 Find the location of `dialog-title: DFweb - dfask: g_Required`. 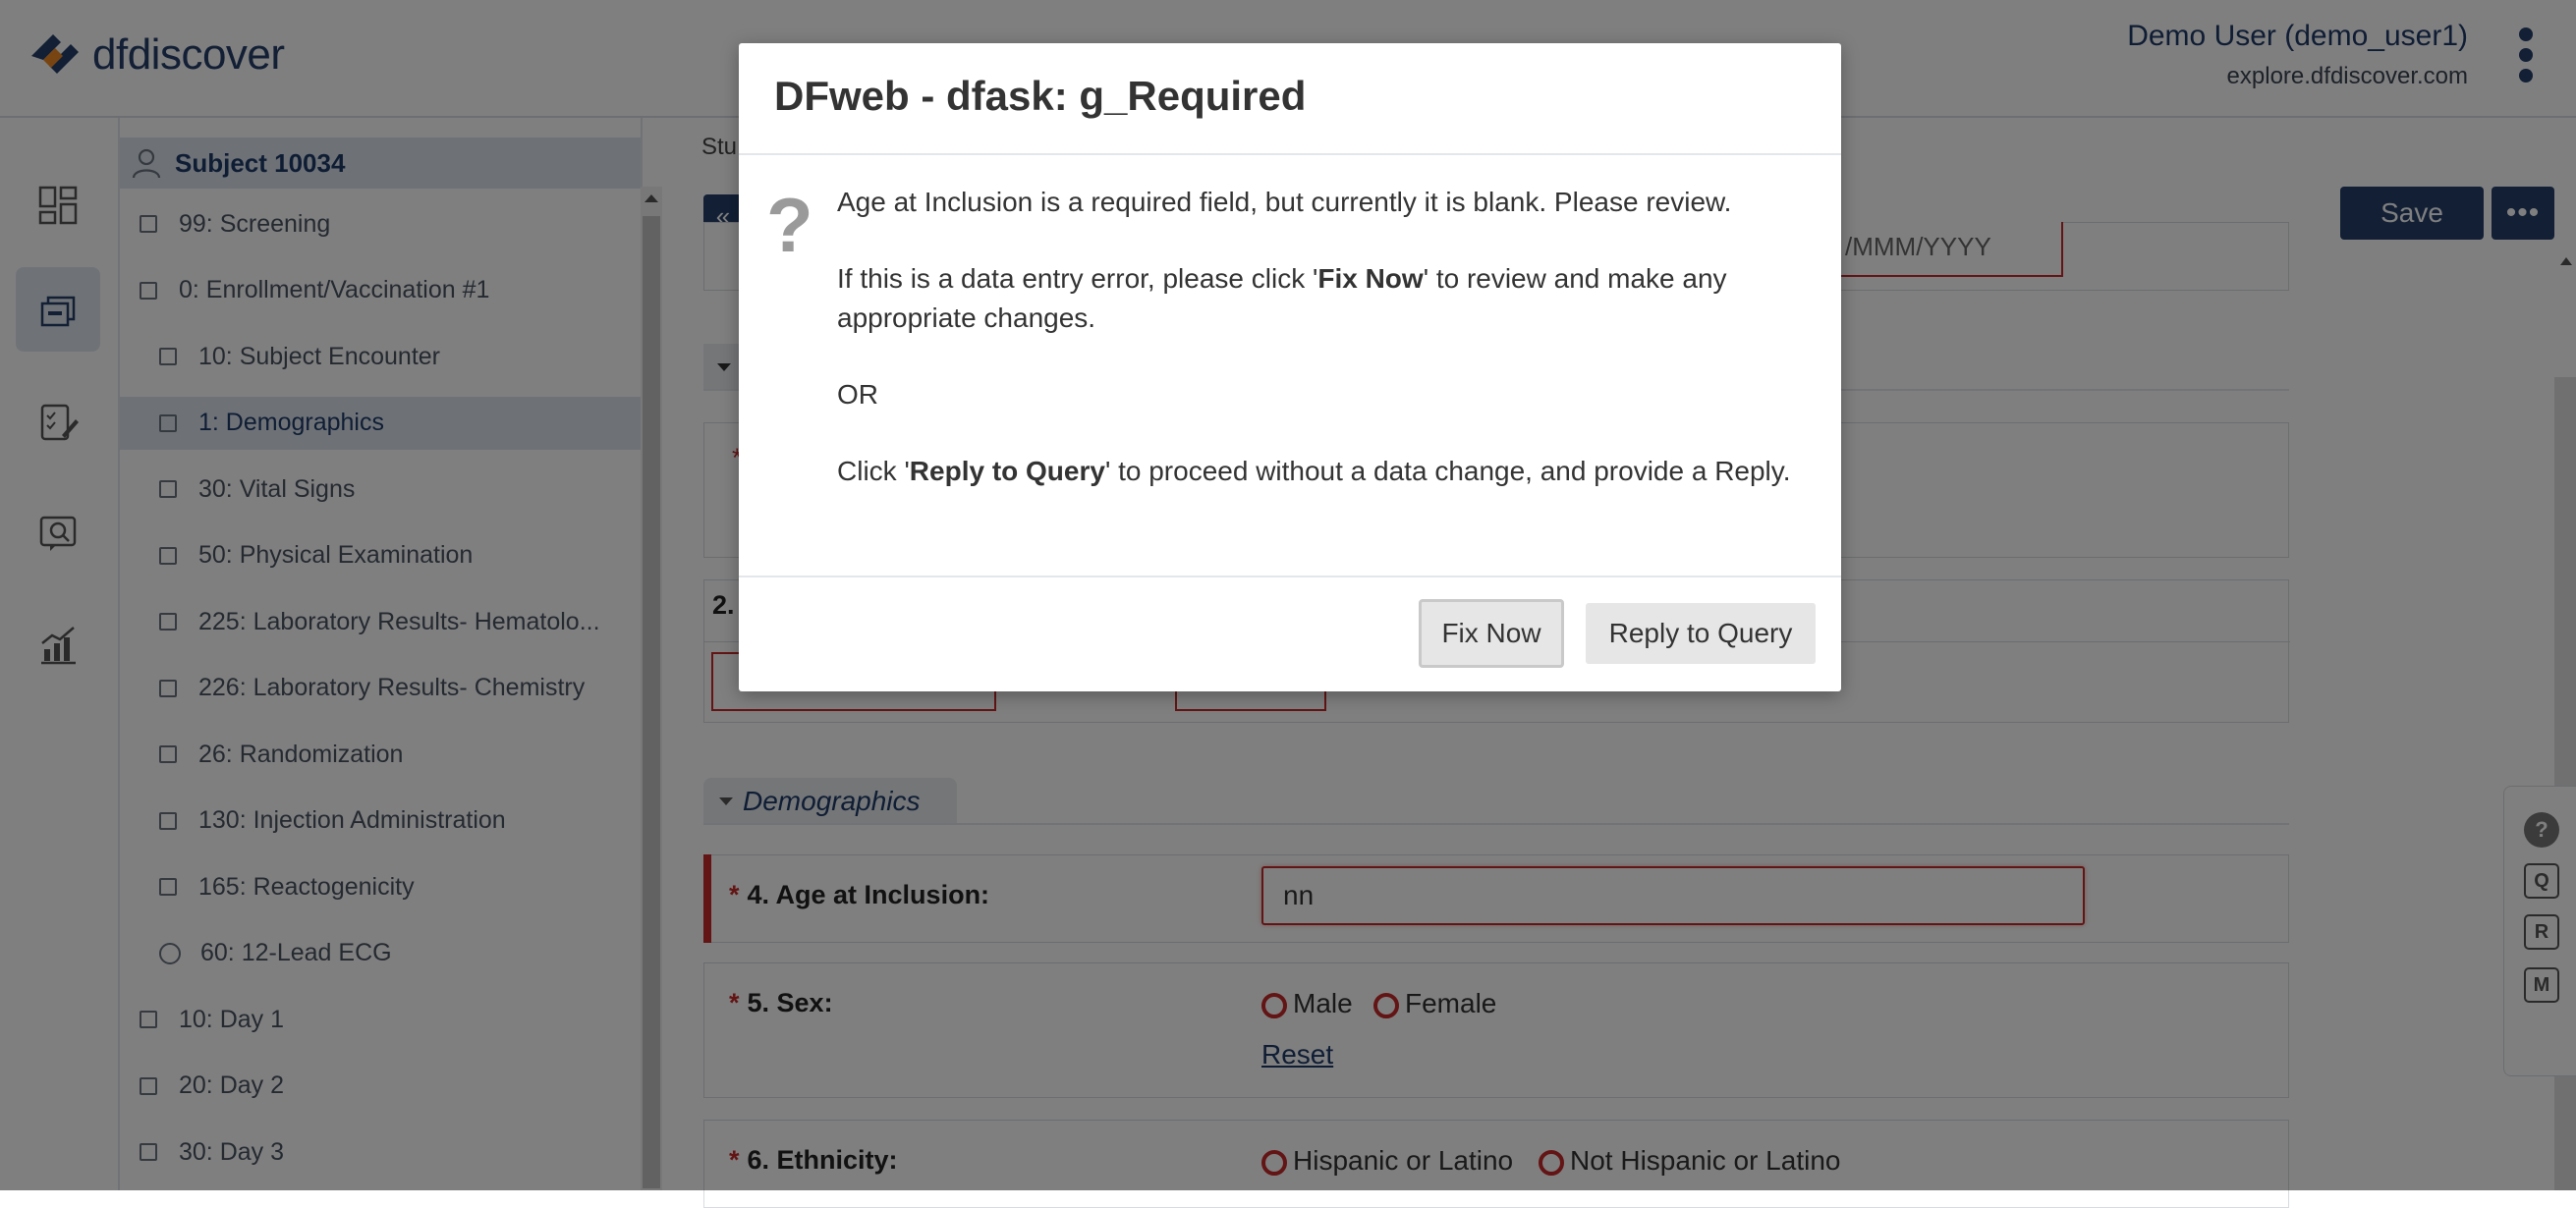

dialog-title: DFweb - dfask: g_Required is located at coordinates (1040, 96).